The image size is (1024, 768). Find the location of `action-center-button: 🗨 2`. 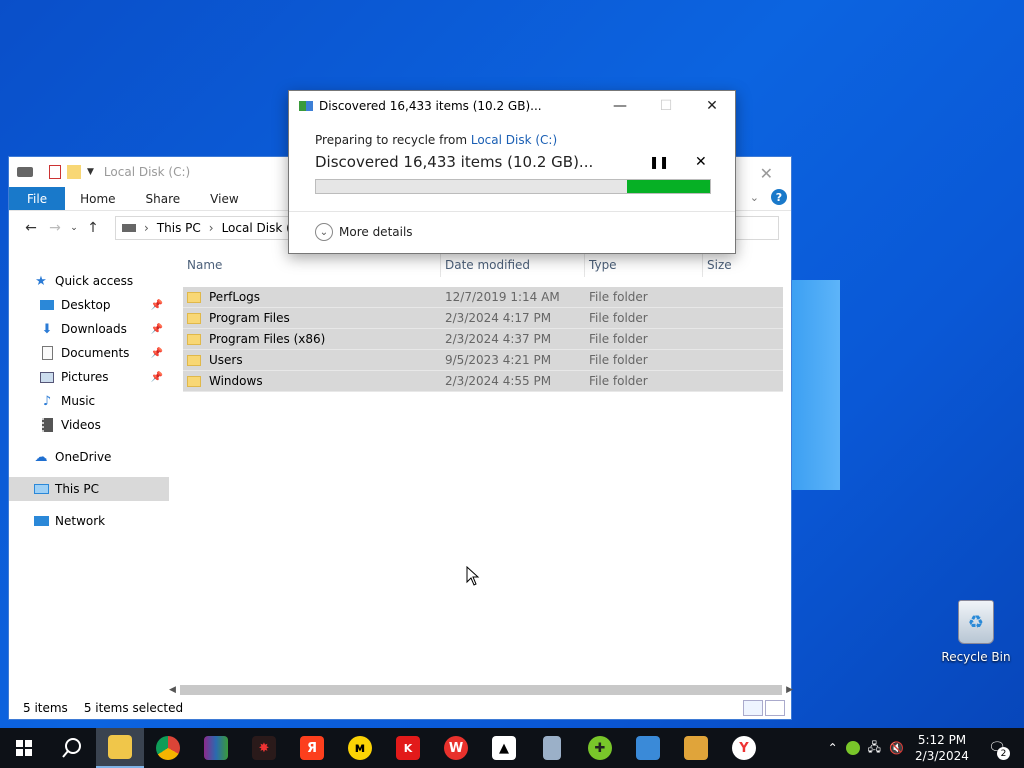

action-center-button: 🗨 2 is located at coordinates (997, 748).